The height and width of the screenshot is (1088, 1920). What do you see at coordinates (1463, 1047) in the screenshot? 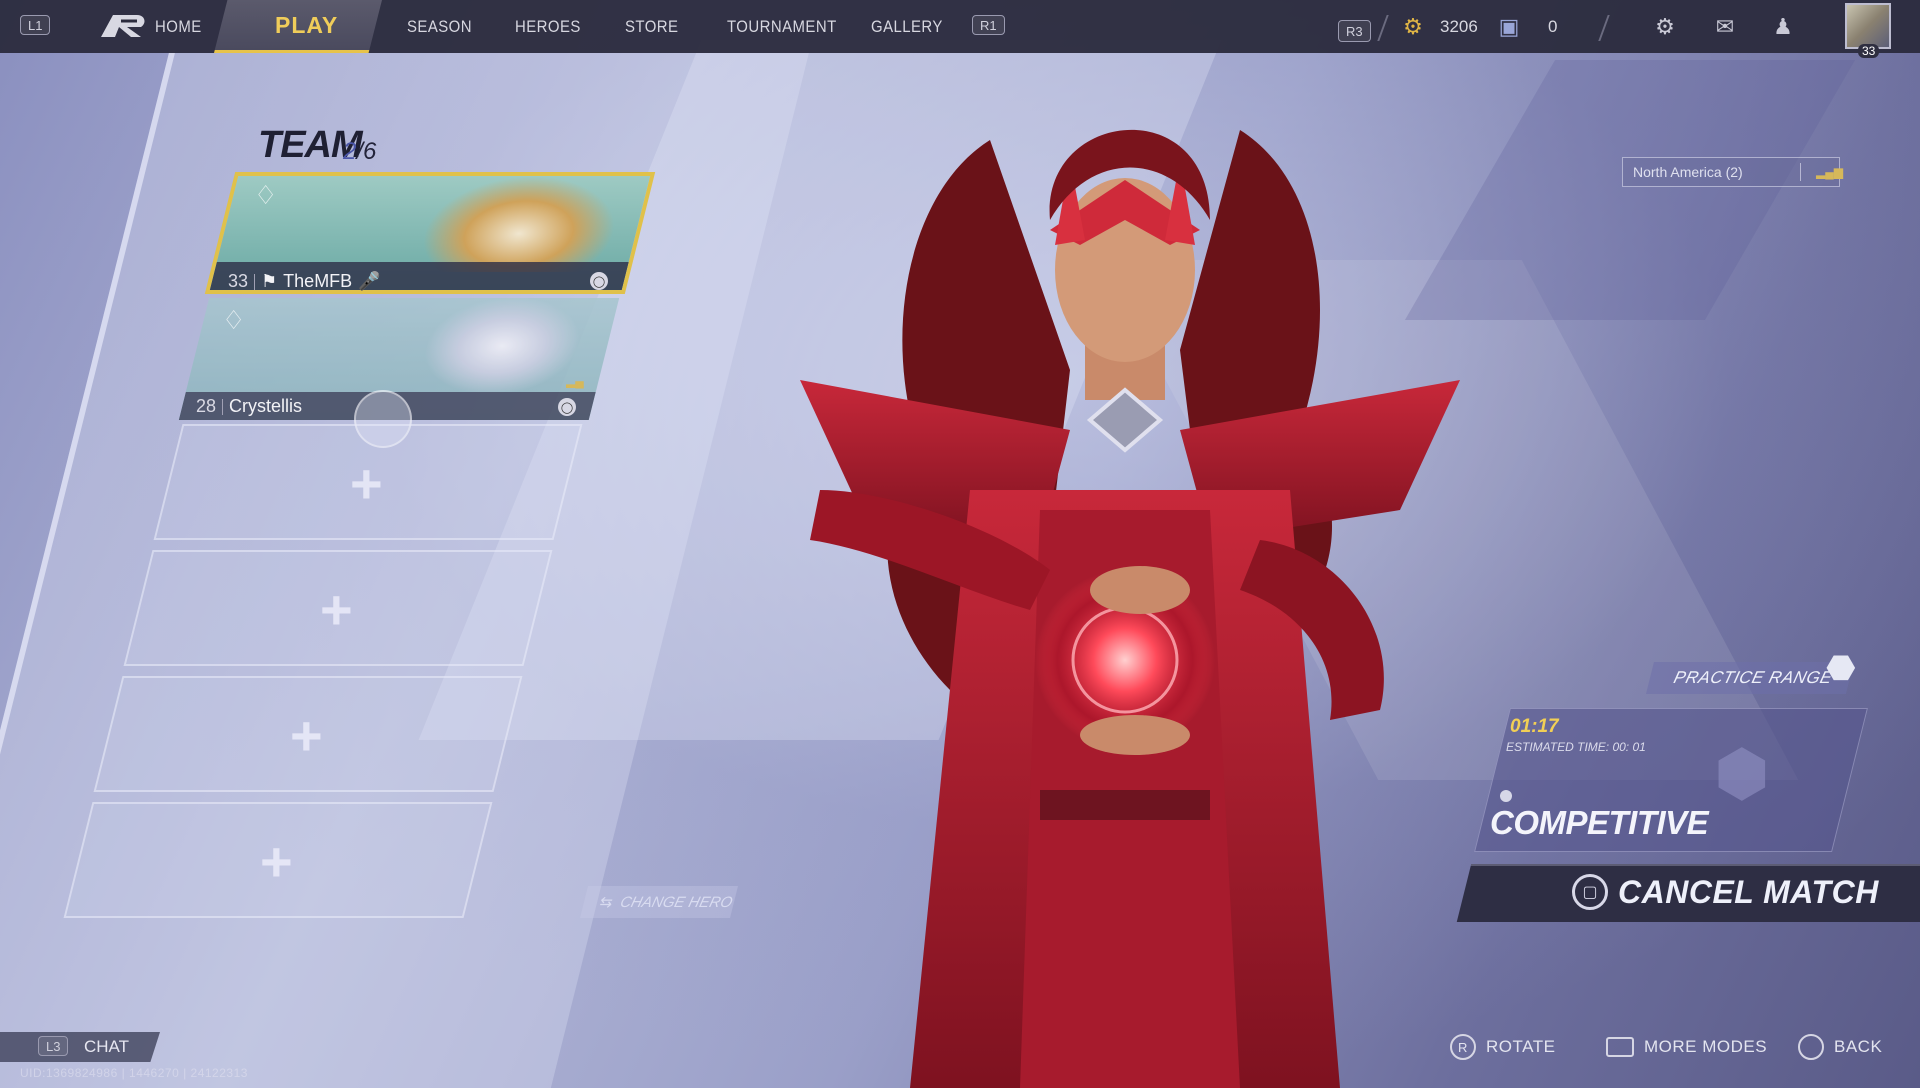
I see `right-stick-icon: R` at bounding box center [1463, 1047].